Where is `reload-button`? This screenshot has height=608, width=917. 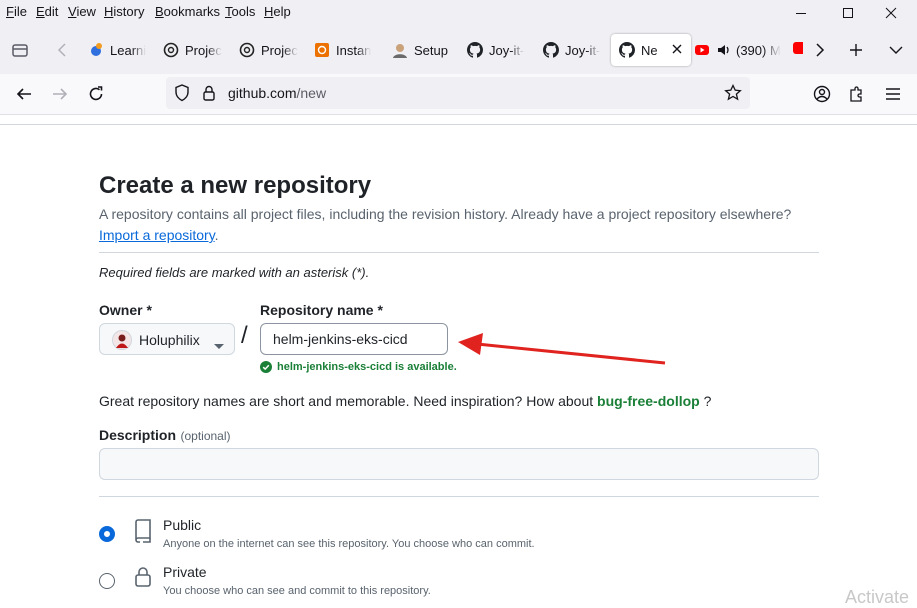
reload-button is located at coordinates (96, 94).